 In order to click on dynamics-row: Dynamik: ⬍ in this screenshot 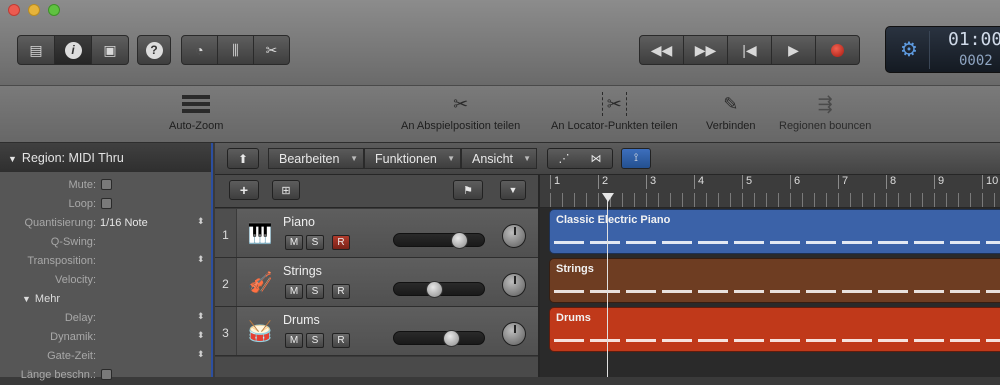, I will do `click(105, 337)`.